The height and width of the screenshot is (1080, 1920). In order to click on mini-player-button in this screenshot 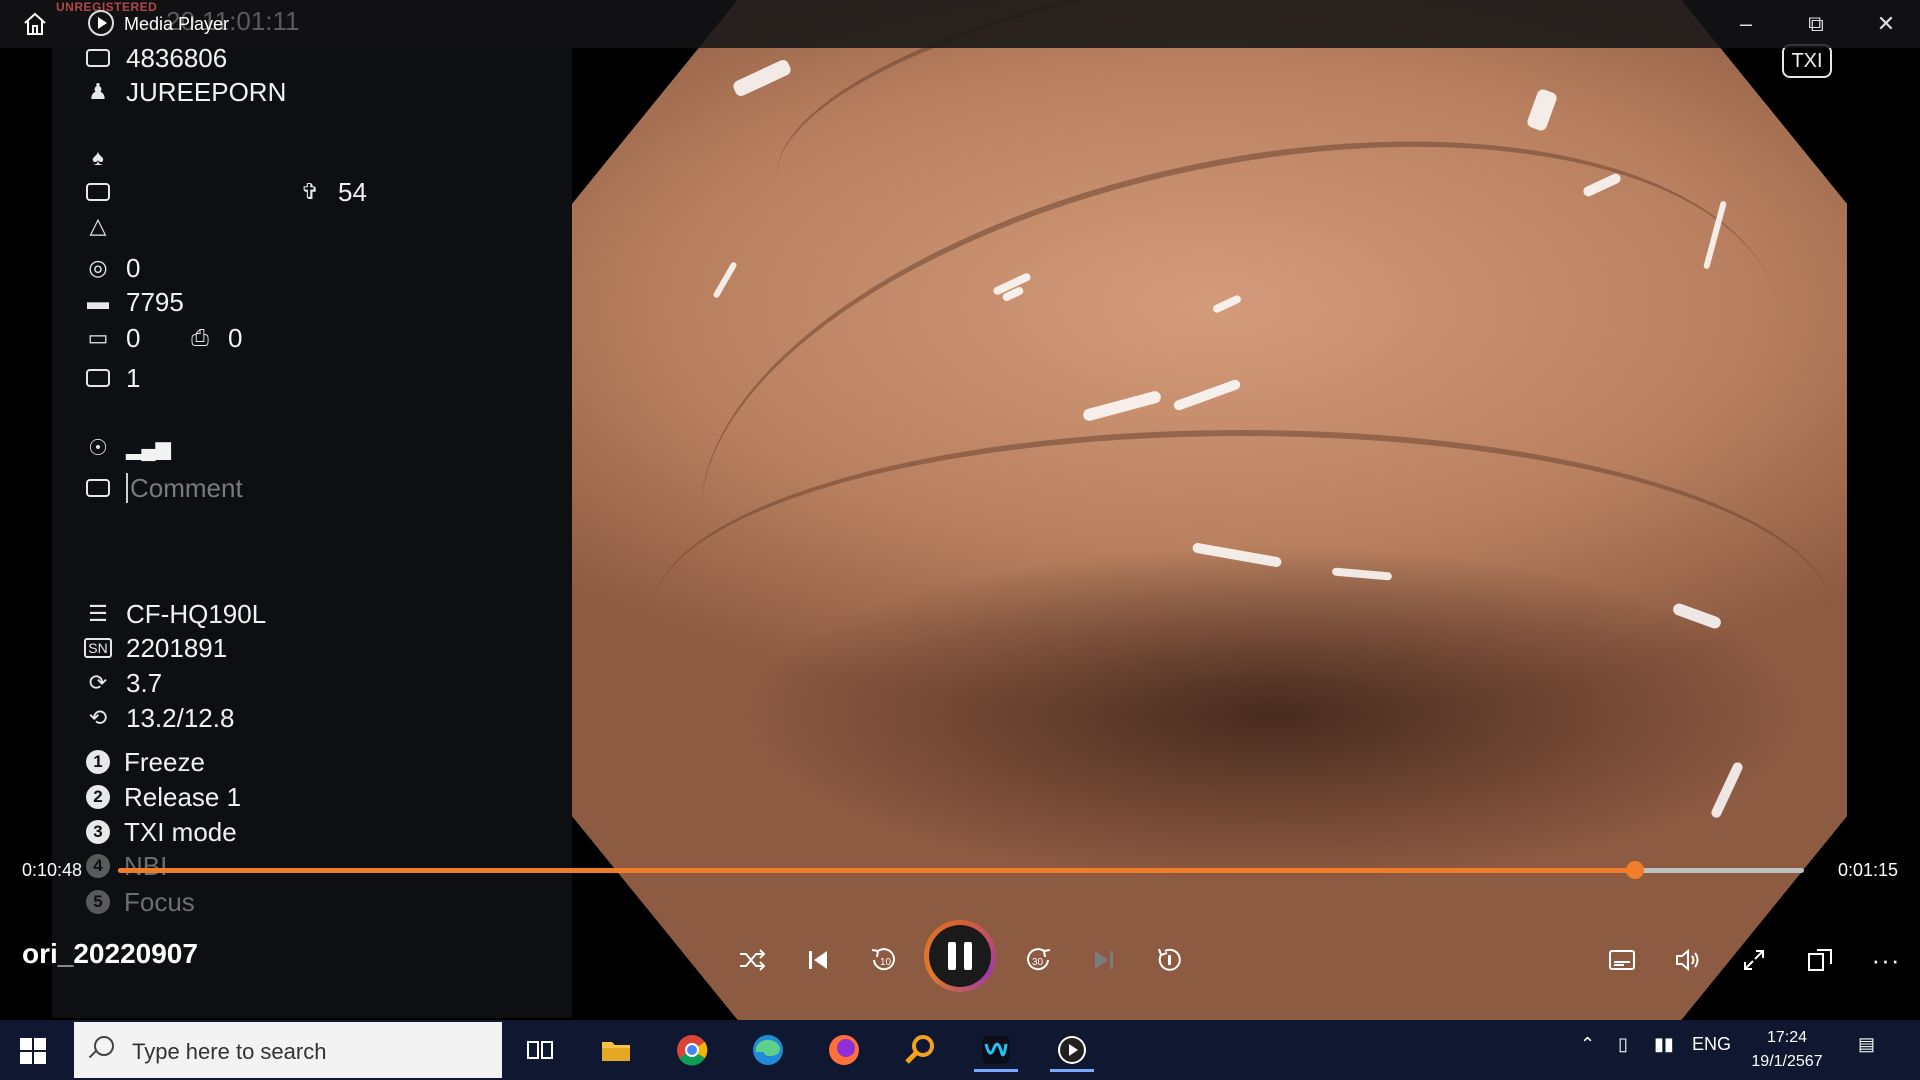, I will do `click(1820, 960)`.